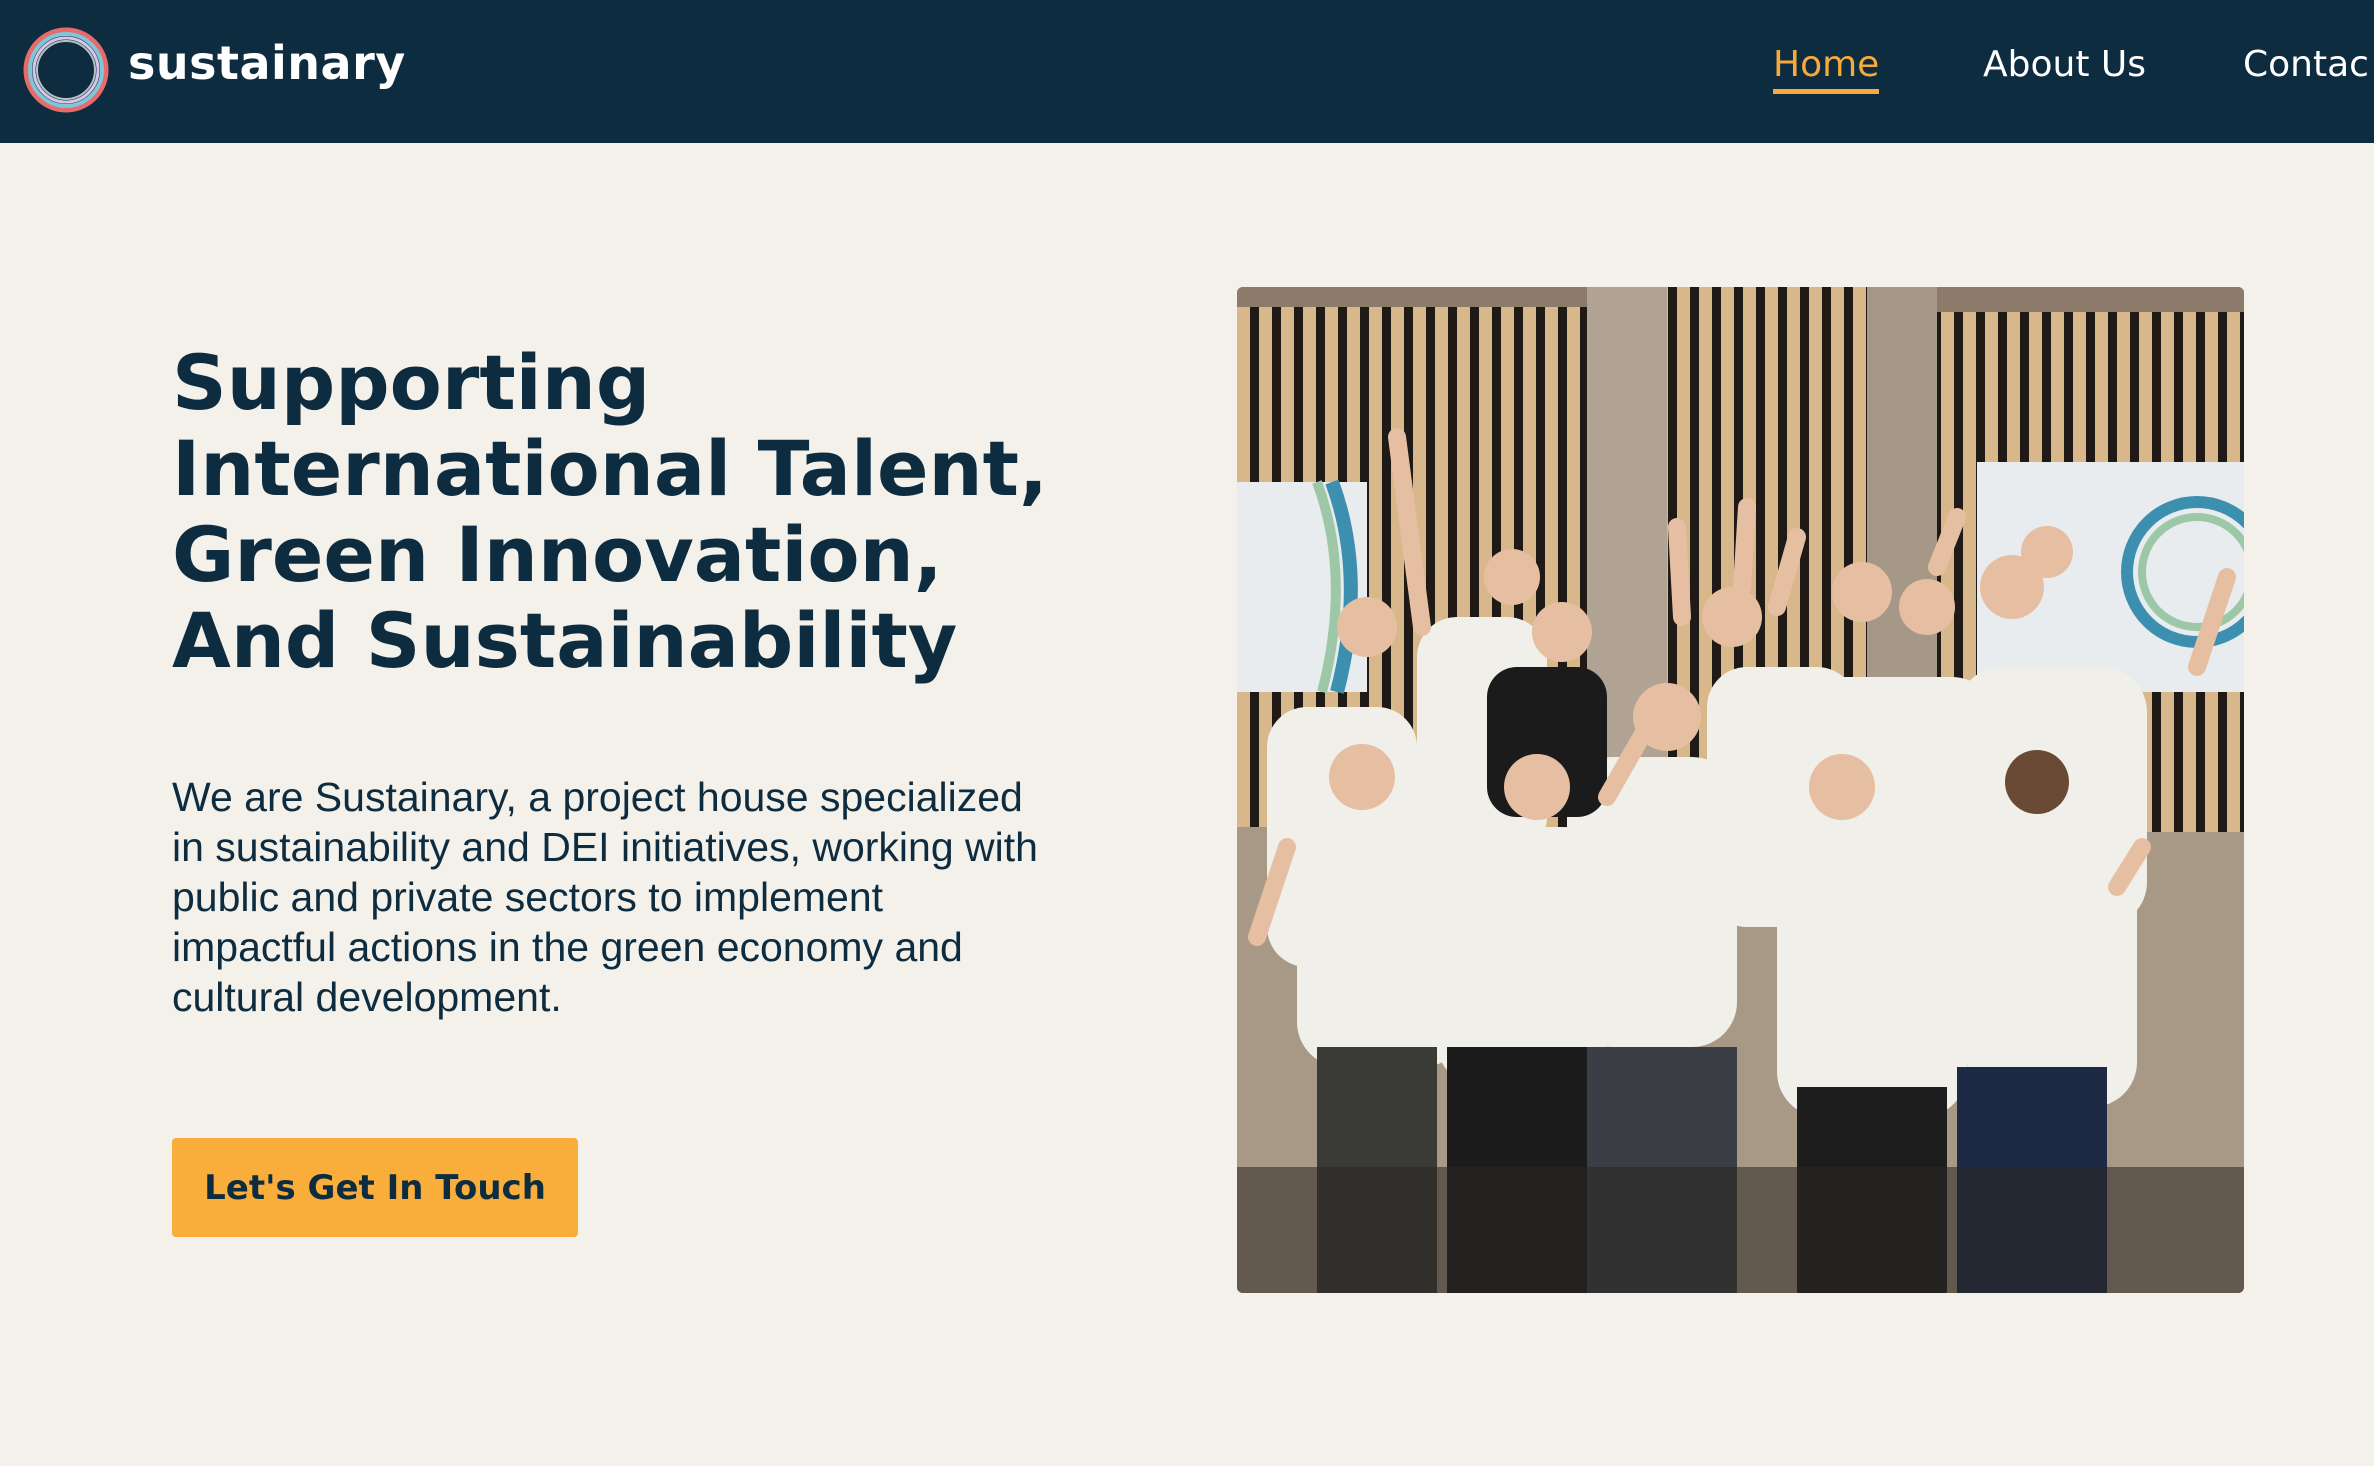  What do you see at coordinates (66, 70) in the screenshot?
I see `ring-logo-icon` at bounding box center [66, 70].